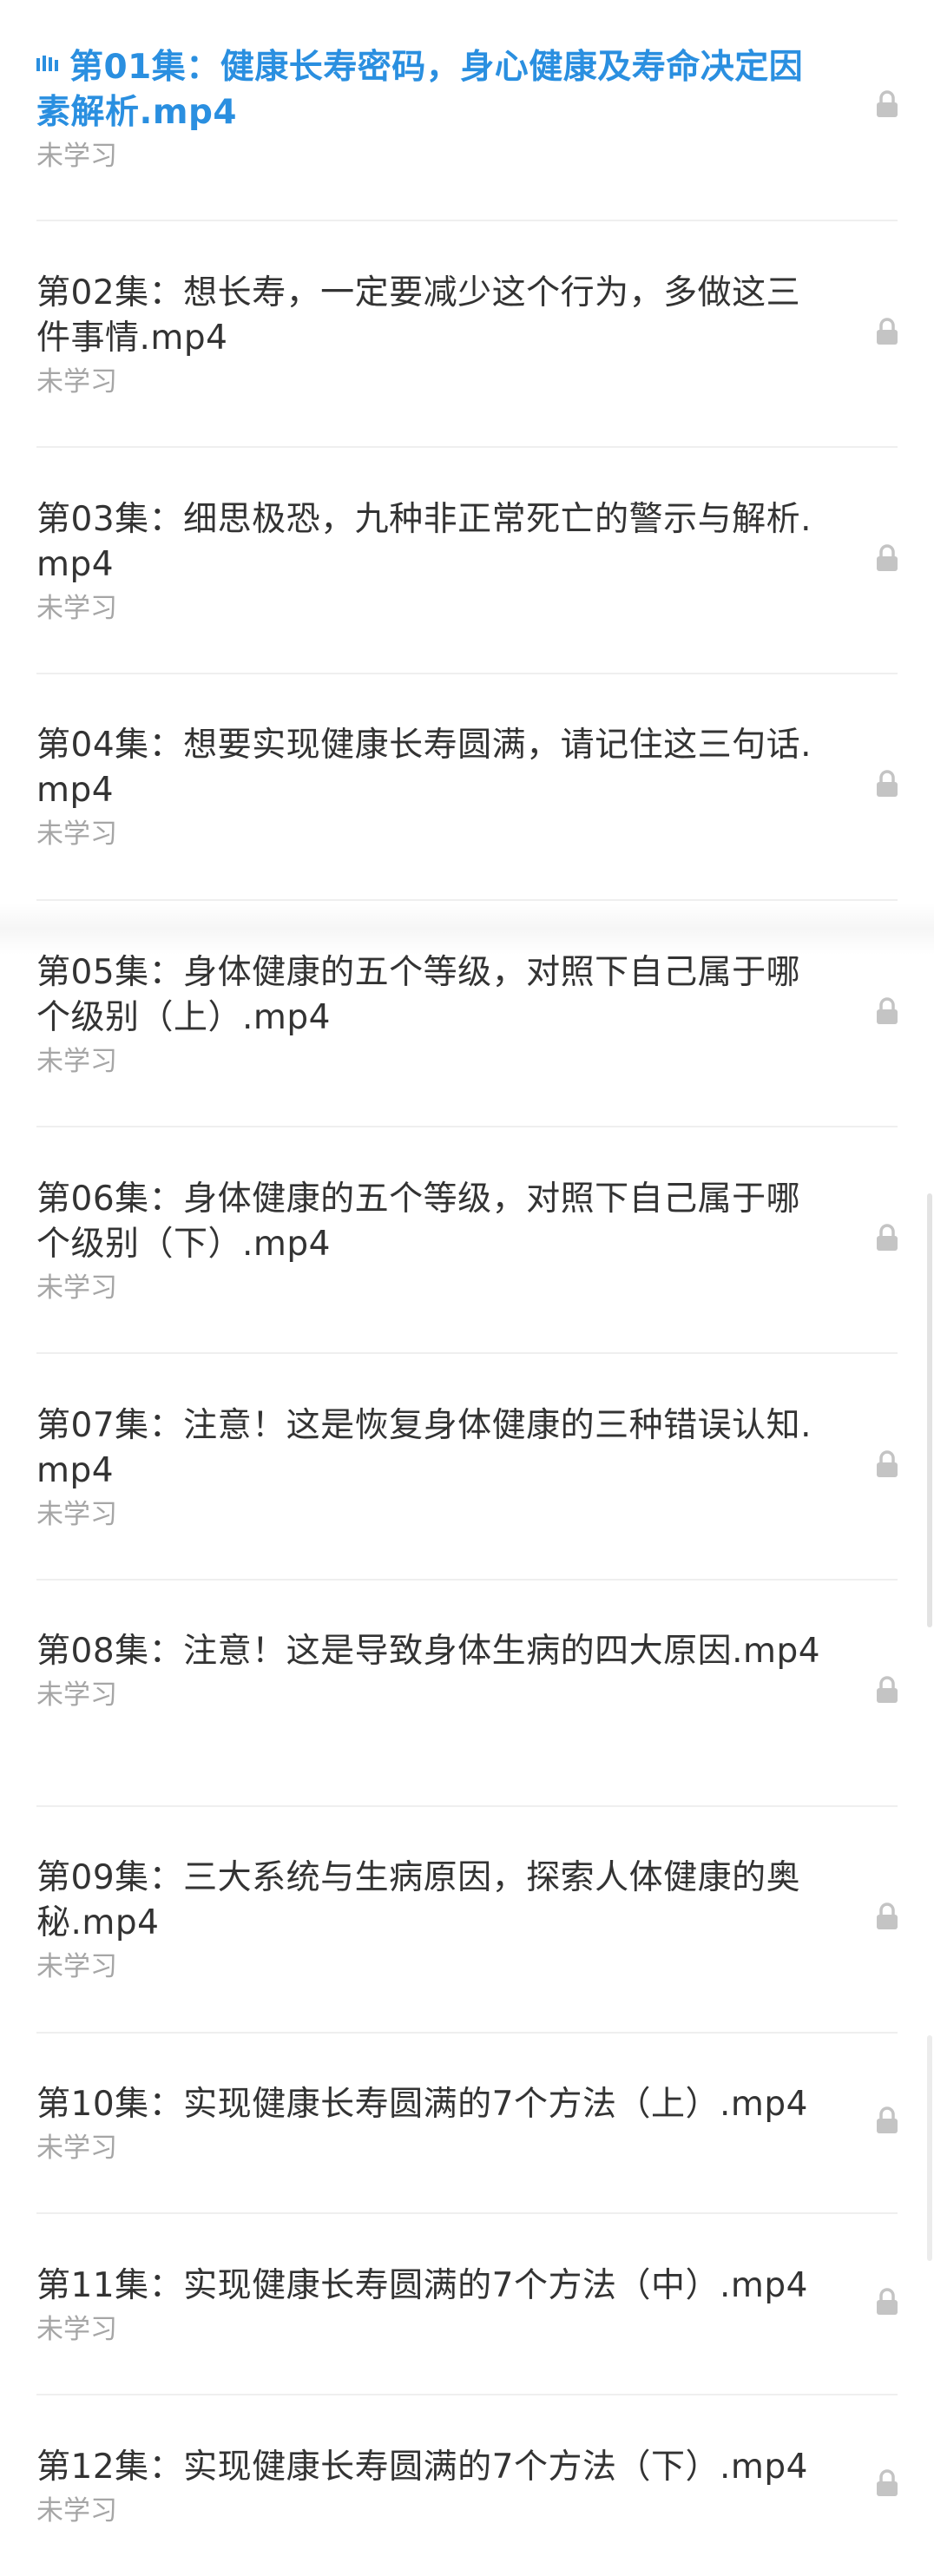 The width and height of the screenshot is (934, 2576). Describe the element at coordinates (422, 2285) in the screenshot. I see `episode-title: 第11集：实现健康长寿圆满的7个方法（中）.mp4` at that location.